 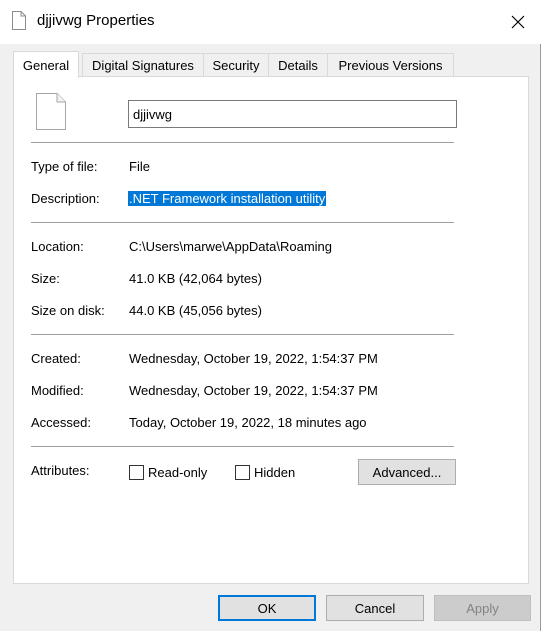 What do you see at coordinates (253, 358) in the screenshot?
I see `created-value: Wednesday, October 19, 2022, 1:54:37 PM` at bounding box center [253, 358].